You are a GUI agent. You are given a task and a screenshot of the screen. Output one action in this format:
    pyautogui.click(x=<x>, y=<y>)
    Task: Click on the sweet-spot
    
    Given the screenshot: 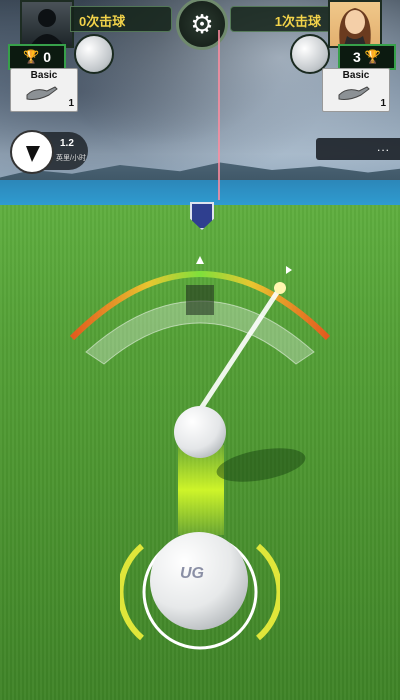 What is the action you would take?
    pyautogui.click(x=200, y=300)
    